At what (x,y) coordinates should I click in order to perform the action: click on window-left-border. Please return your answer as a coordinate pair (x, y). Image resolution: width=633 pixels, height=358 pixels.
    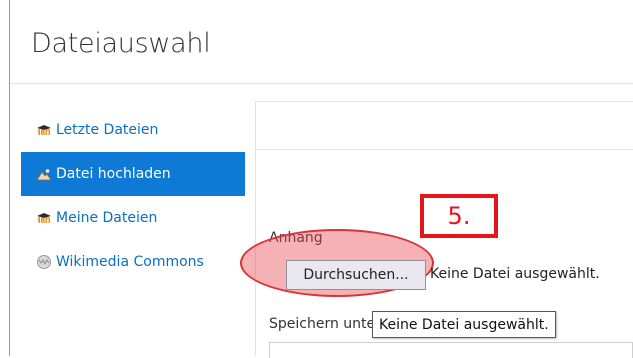
    Looking at the image, I should click on (9, 178).